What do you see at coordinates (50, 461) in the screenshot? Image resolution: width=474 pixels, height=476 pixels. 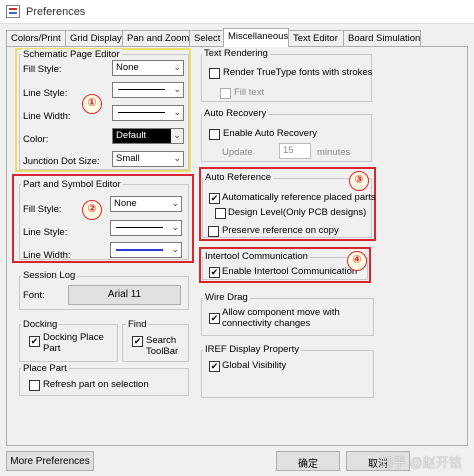 I see `more-preferences-button: More Preferences` at bounding box center [50, 461].